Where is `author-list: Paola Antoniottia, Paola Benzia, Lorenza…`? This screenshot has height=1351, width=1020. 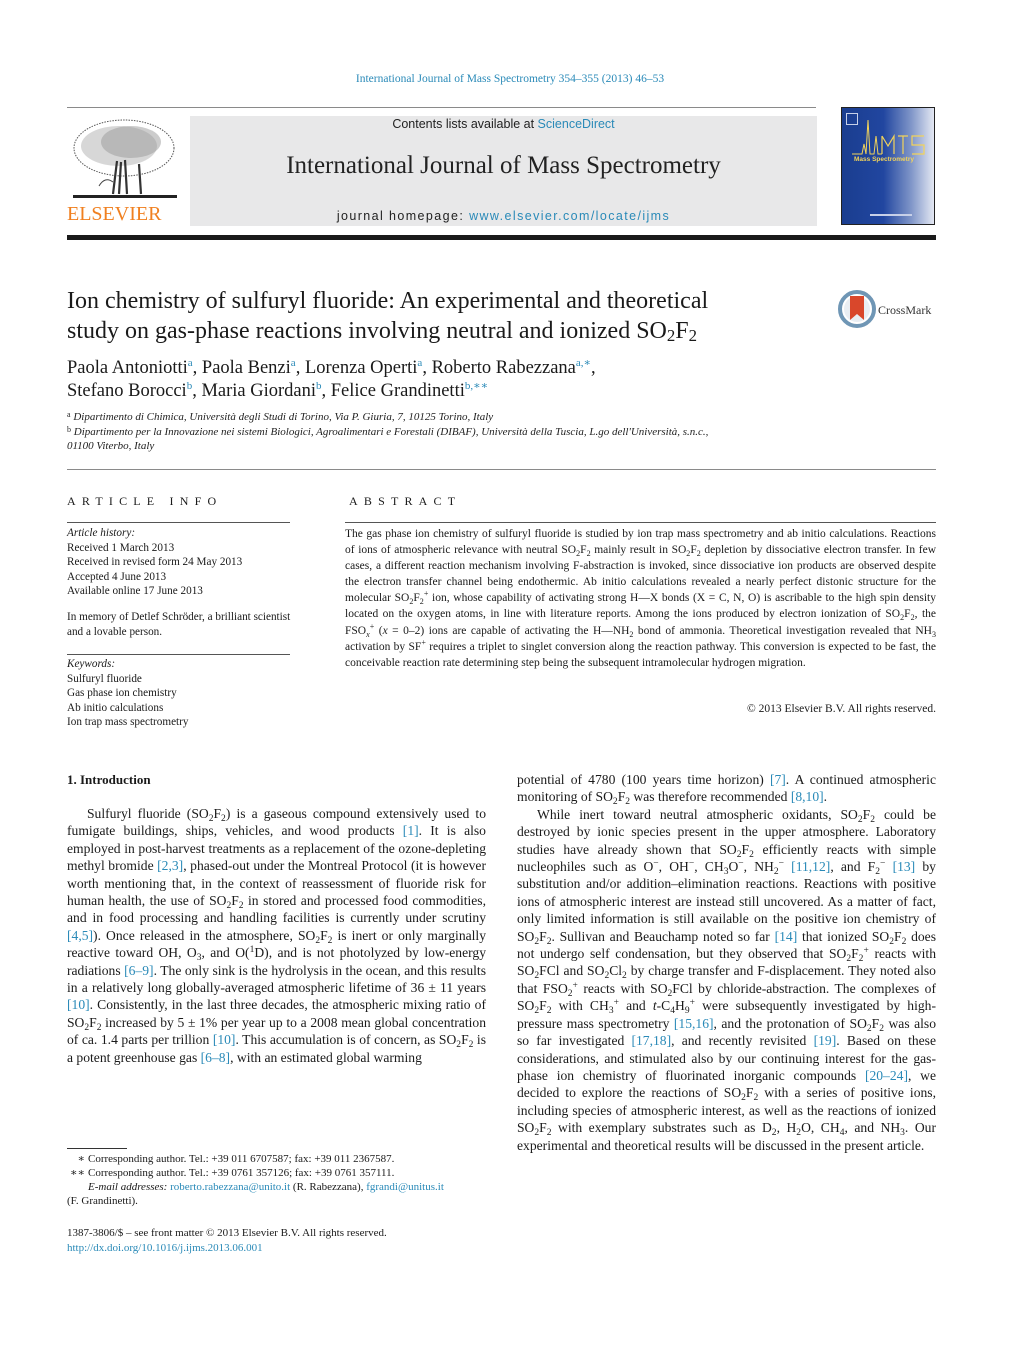
author-list: Paola Antoniottia, Paola Benzia, Lorenza… is located at coordinates (497, 380).